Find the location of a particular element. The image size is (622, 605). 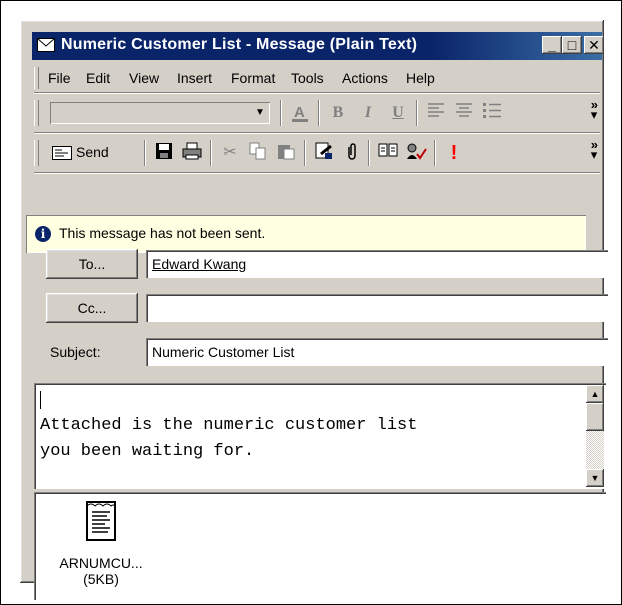

check-glyph is located at coordinates (417, 151).